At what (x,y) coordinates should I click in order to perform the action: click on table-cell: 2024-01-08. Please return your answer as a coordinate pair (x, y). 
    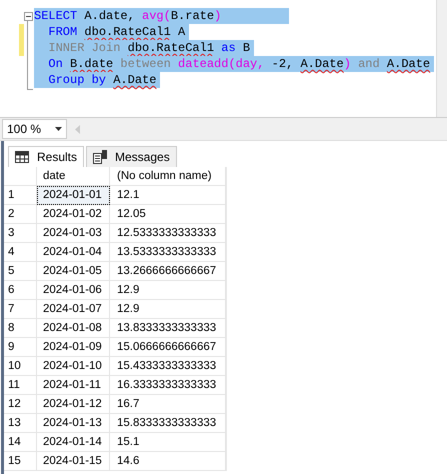
    Looking at the image, I should click on (73, 328).